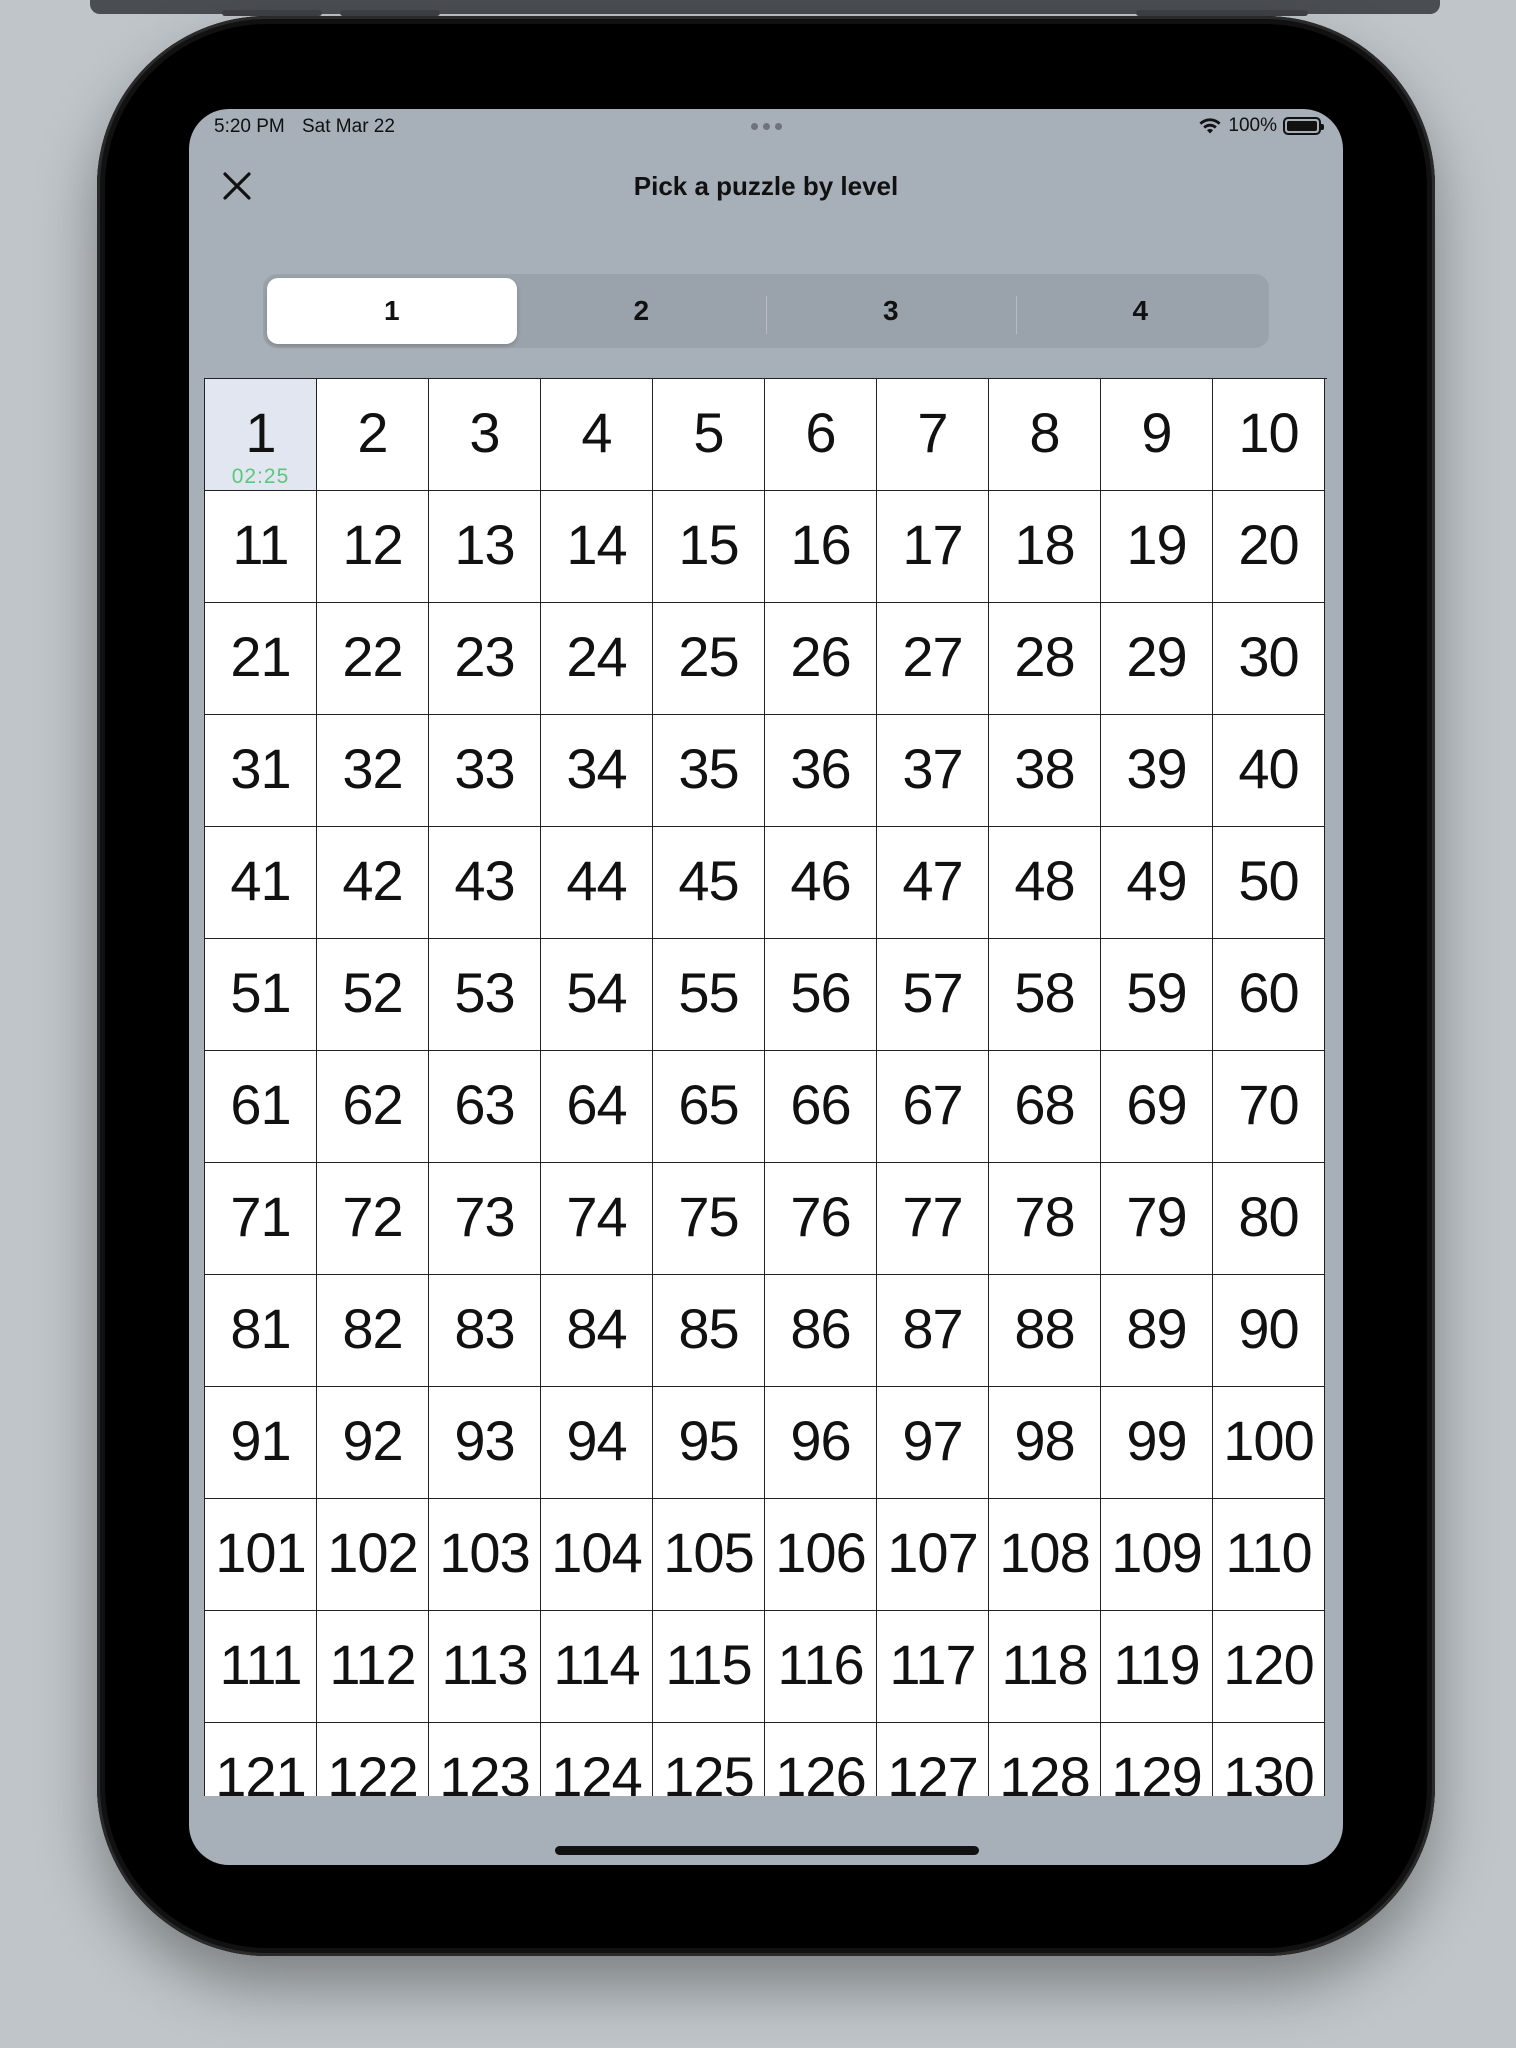  I want to click on puzzle-cell: 94, so click(597, 1443).